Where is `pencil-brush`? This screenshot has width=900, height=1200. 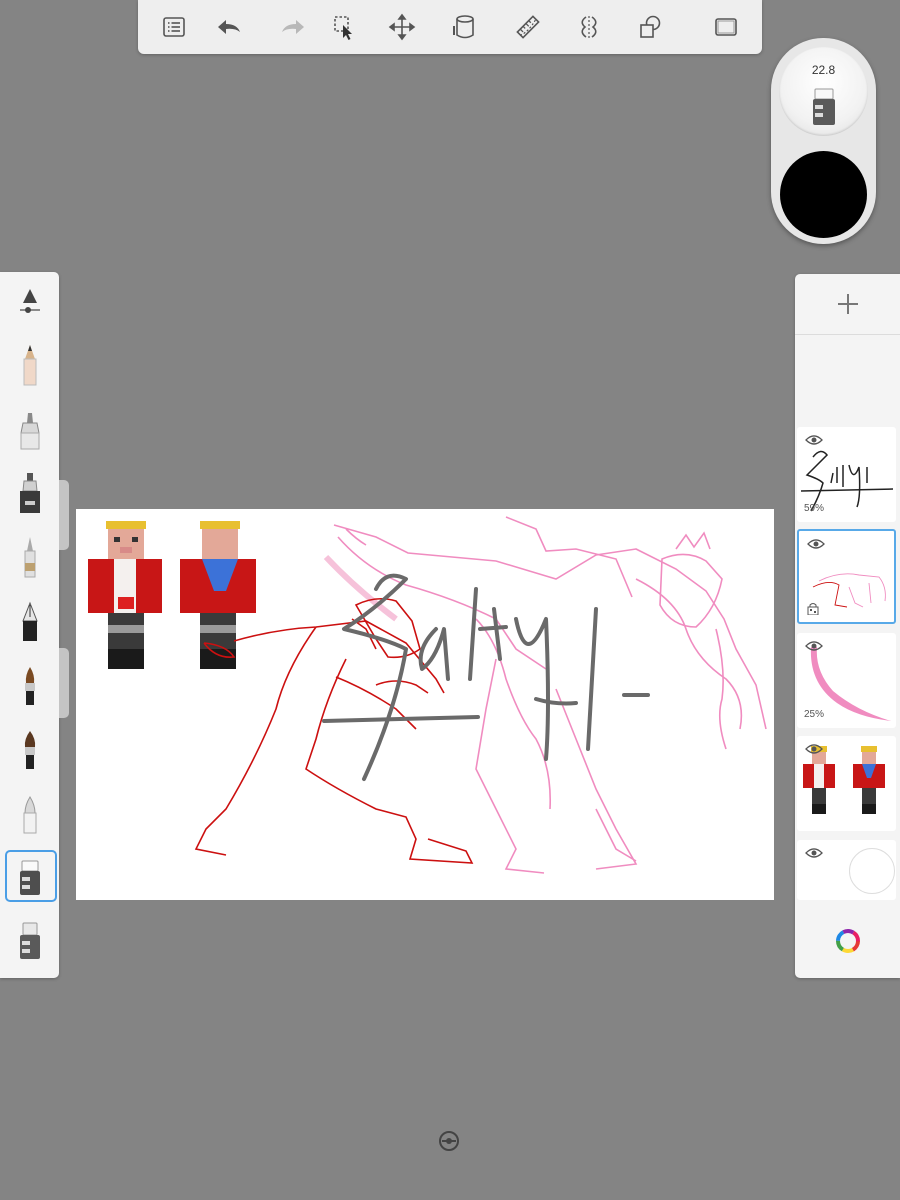
pencil-brush is located at coordinates (29, 365).